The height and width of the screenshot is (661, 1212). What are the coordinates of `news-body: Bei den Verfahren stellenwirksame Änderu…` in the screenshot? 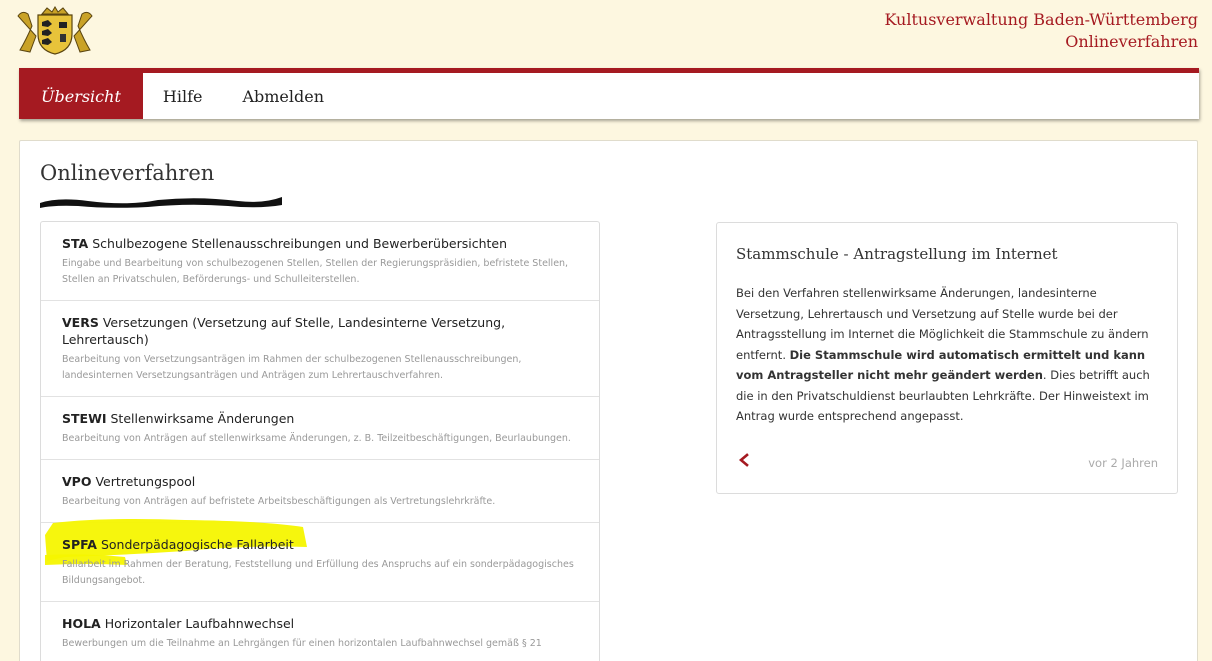 It's located at (948, 355).